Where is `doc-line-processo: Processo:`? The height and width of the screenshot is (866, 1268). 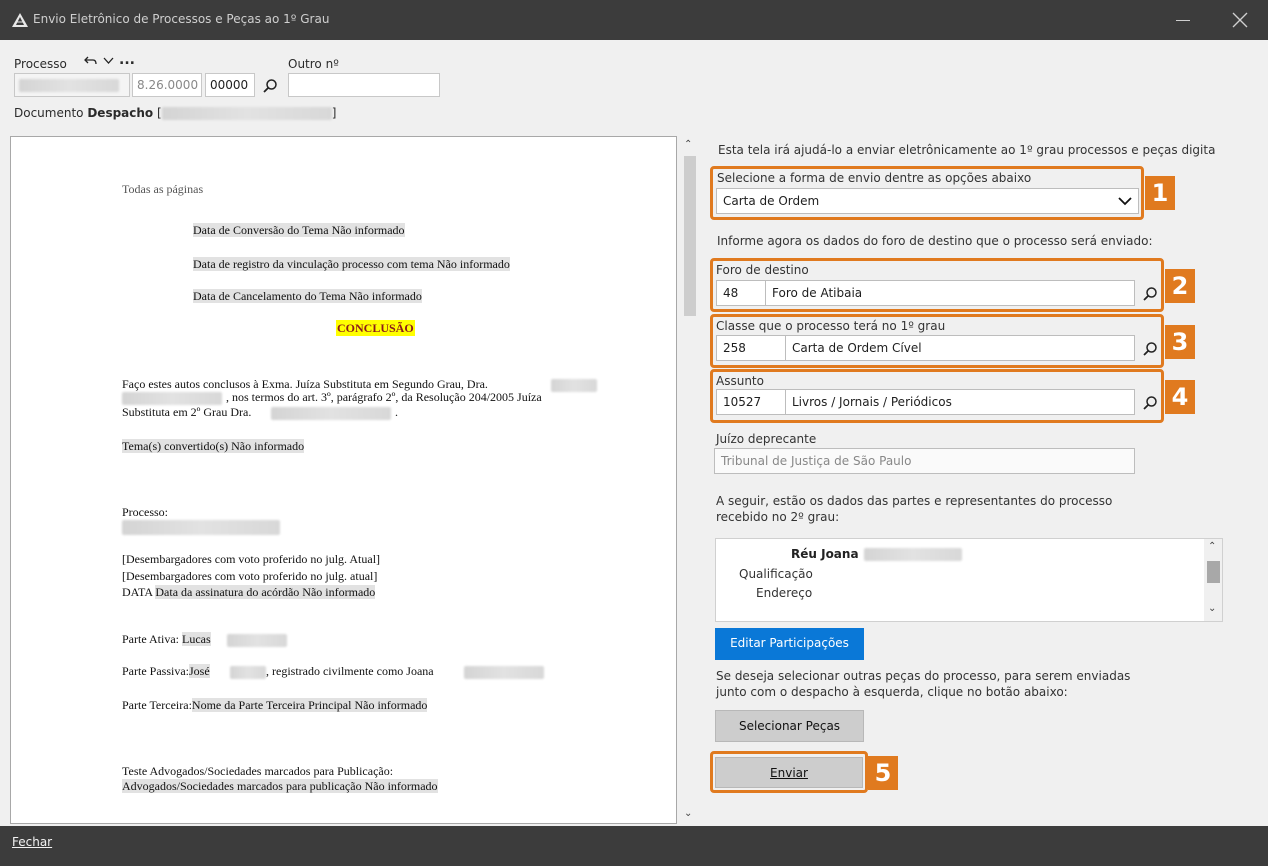
doc-line-processo: Processo: is located at coordinates (145, 512).